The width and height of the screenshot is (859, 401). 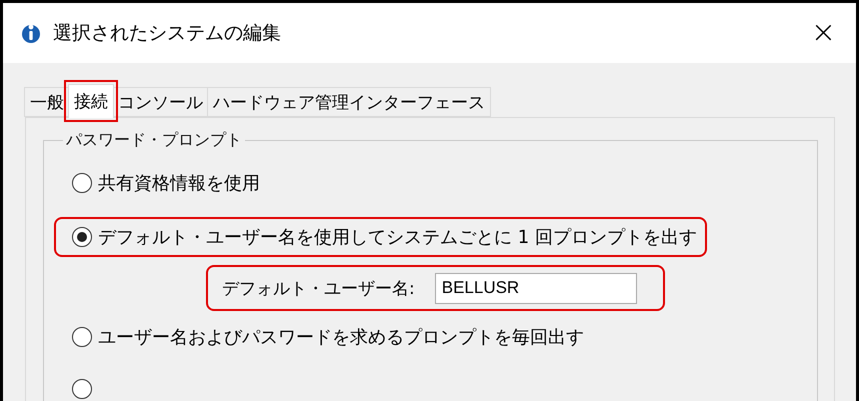 What do you see at coordinates (397, 237) in the screenshot?
I see `radio-label: デフォルト・ユーザー名を使用してシステムごとに 1 回プロンプトを出す` at bounding box center [397, 237].